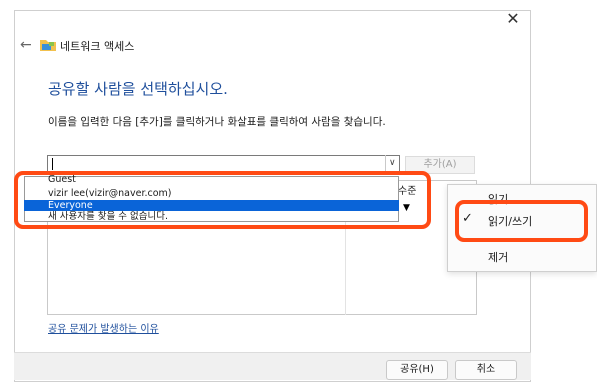 This screenshot has width=597, height=382. Describe the element at coordinates (26, 45) in the screenshot. I see `back-arrow-icon: ←` at that location.